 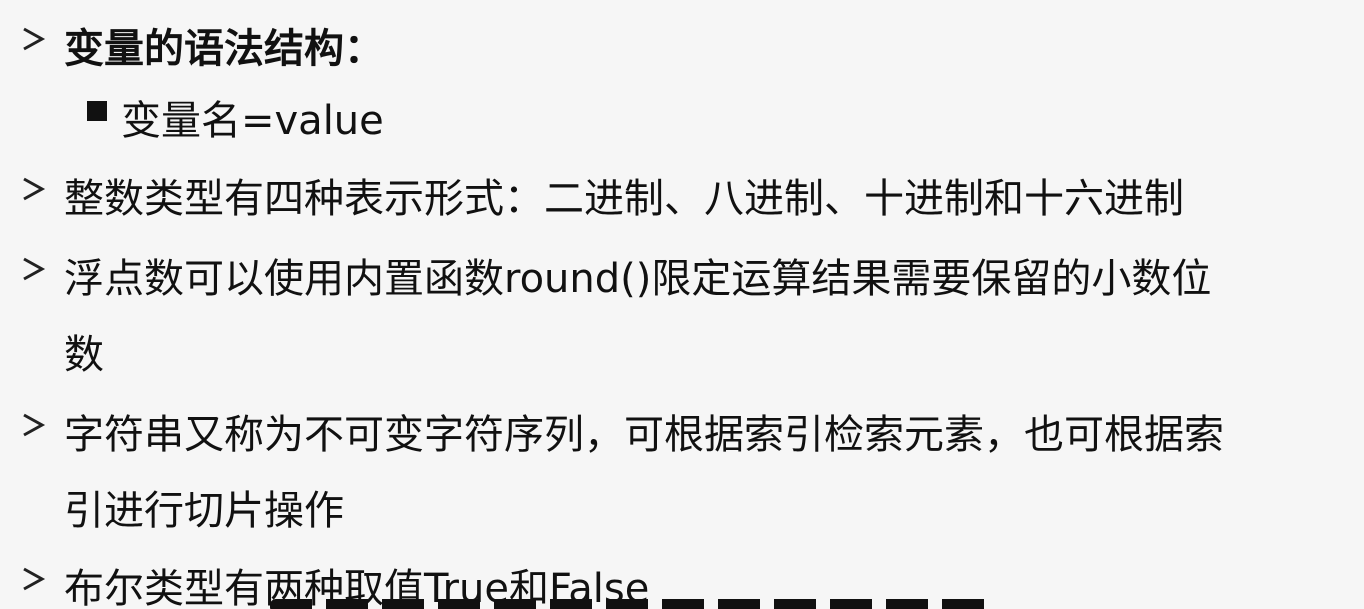 I want to click on bullet-text-line2: 引进行切片操作, so click(x=204, y=511).